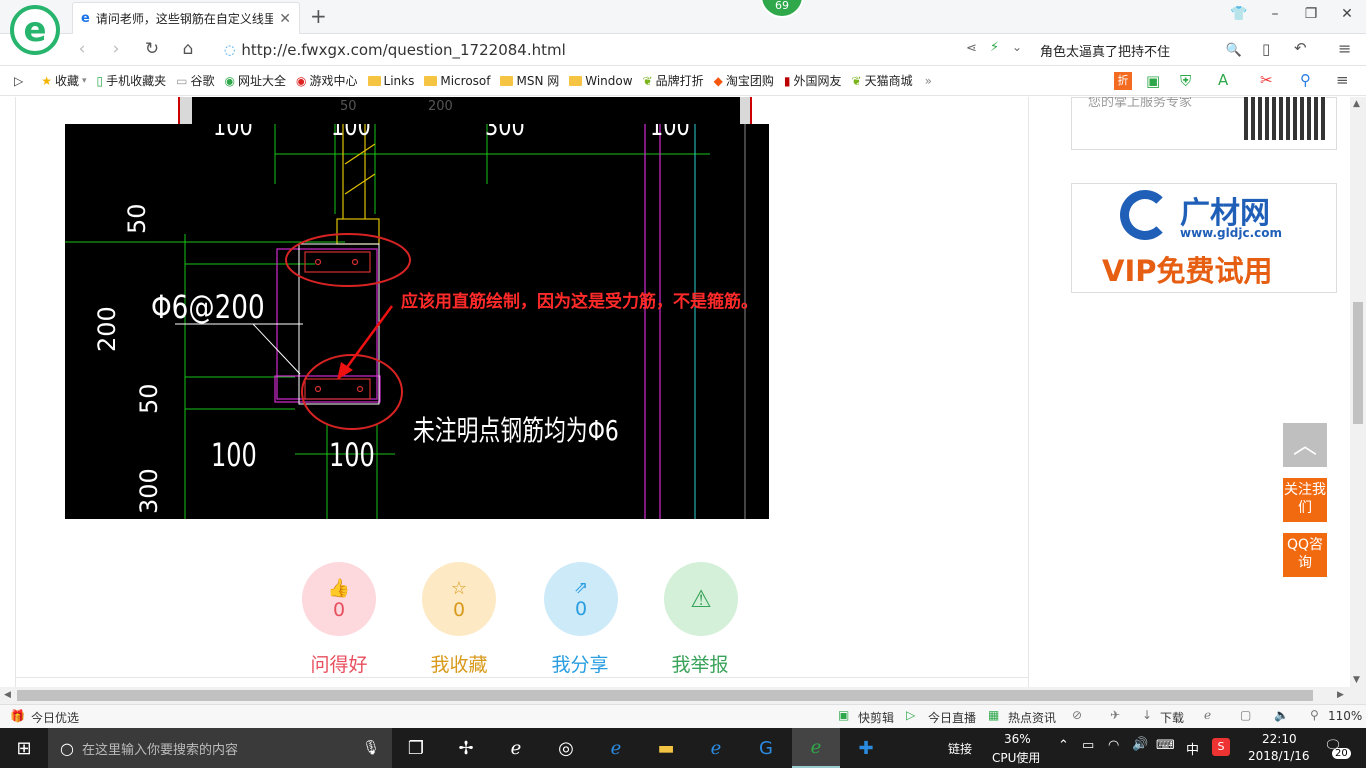 This screenshot has height=768, width=1366. What do you see at coordinates (1088, 745) in the screenshot?
I see `battery-icon: ▭` at bounding box center [1088, 745].